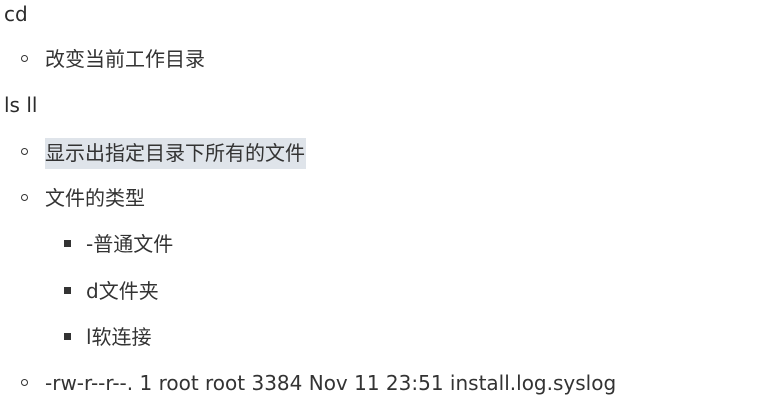  What do you see at coordinates (16, 14) in the screenshot?
I see `command-cd: cd` at bounding box center [16, 14].